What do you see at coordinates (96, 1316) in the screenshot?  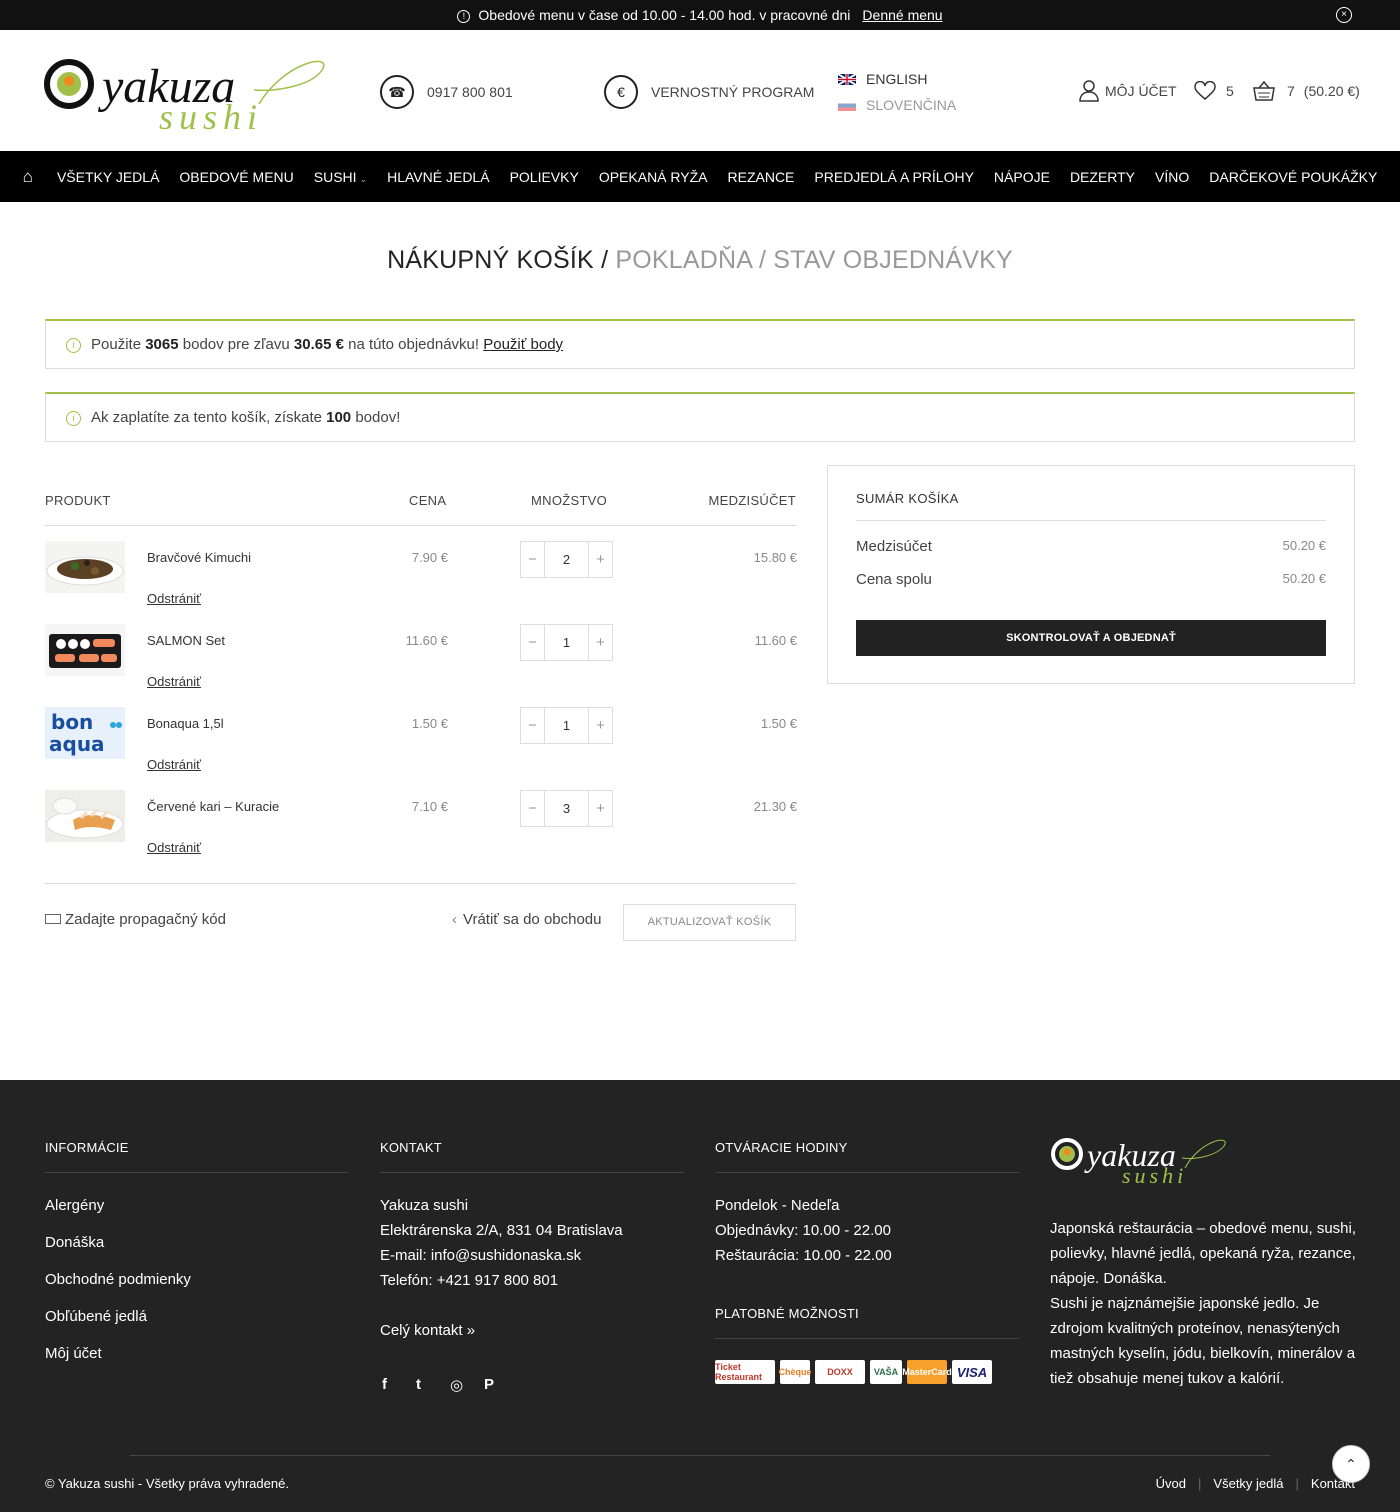 I see `footer-link-favorites: Obľúbené jedlá` at bounding box center [96, 1316].